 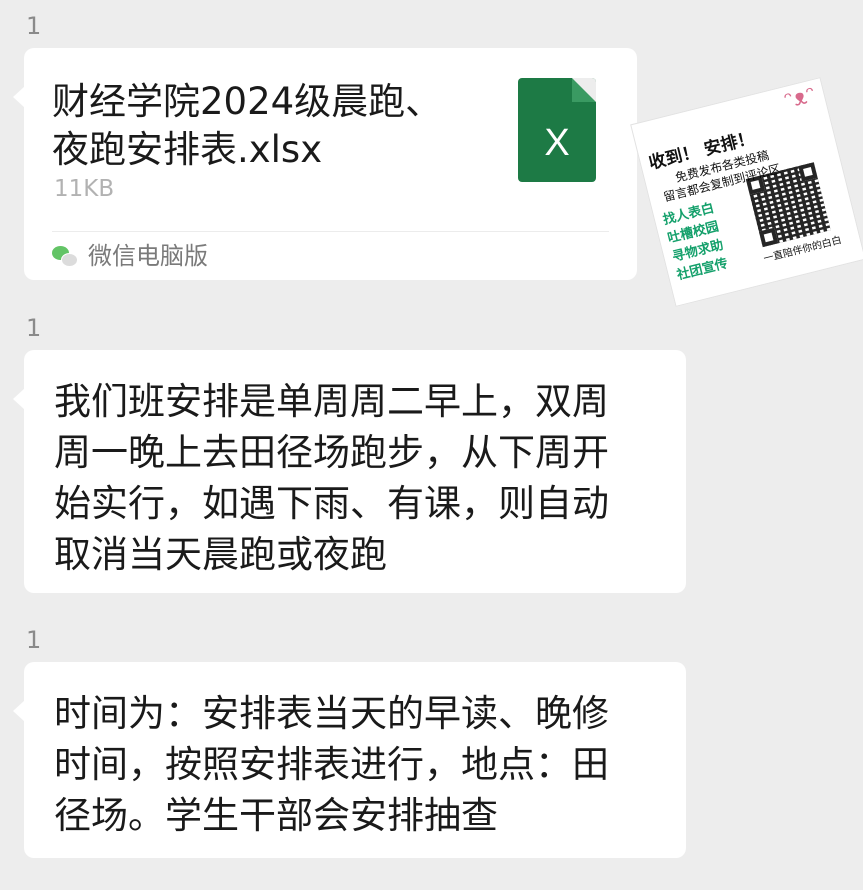 What do you see at coordinates (330, 255) in the screenshot?
I see `file-source-footer: 微信电脑版` at bounding box center [330, 255].